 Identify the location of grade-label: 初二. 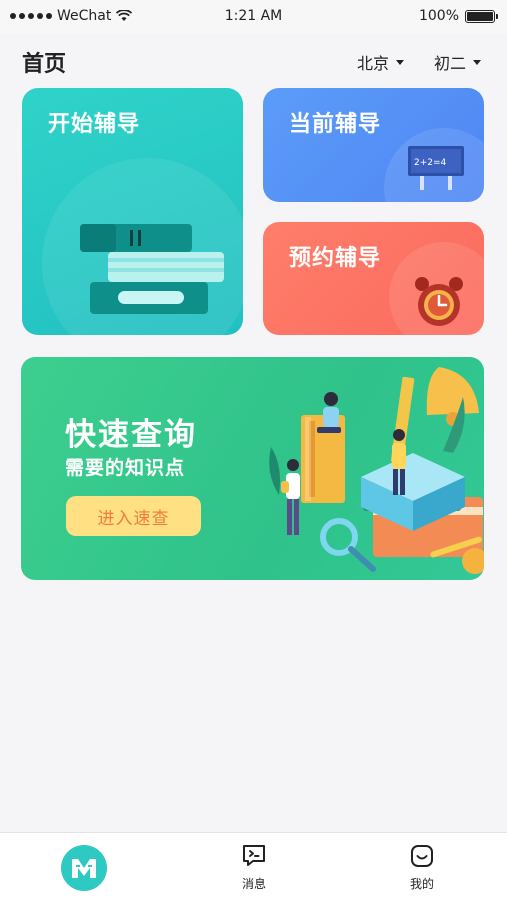
(450, 63).